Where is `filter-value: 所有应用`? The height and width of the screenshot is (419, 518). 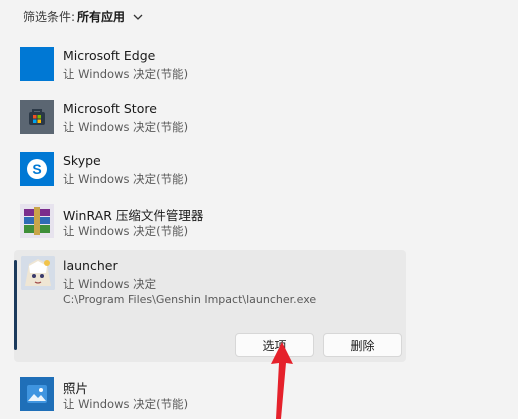 filter-value: 所有应用 is located at coordinates (101, 17).